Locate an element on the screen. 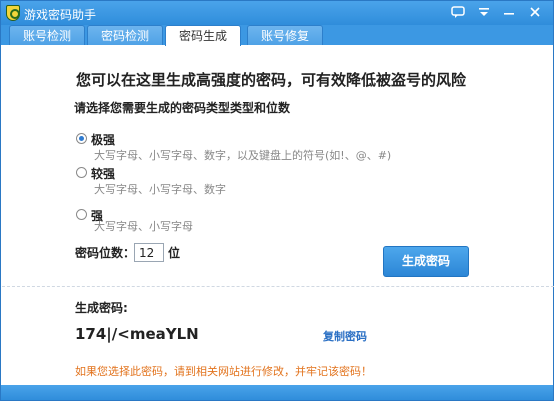  feedback-icon is located at coordinates (458, 13).